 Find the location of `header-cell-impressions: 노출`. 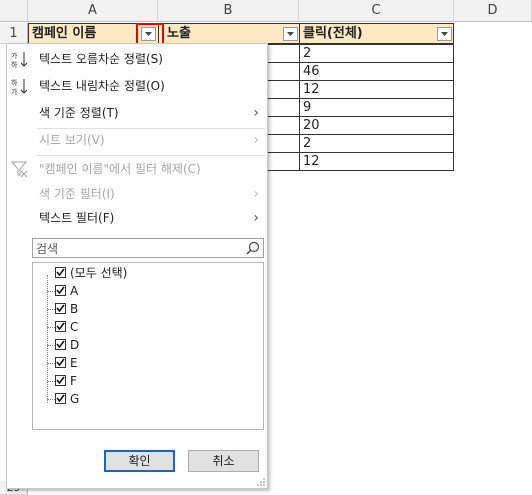

header-cell-impressions: 노출 is located at coordinates (229, 33).